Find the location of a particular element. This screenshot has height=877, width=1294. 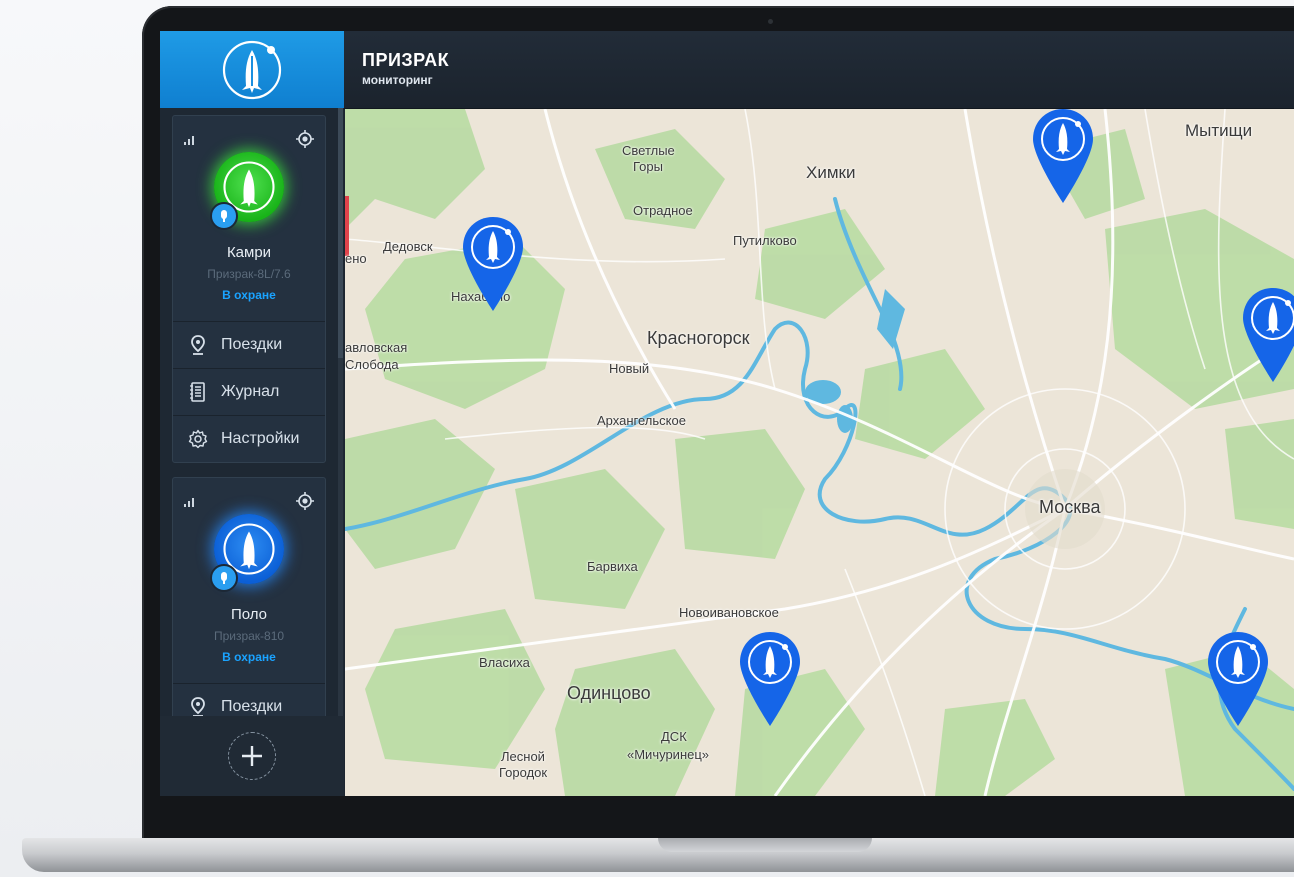

gear-icon is located at coordinates (198, 439).